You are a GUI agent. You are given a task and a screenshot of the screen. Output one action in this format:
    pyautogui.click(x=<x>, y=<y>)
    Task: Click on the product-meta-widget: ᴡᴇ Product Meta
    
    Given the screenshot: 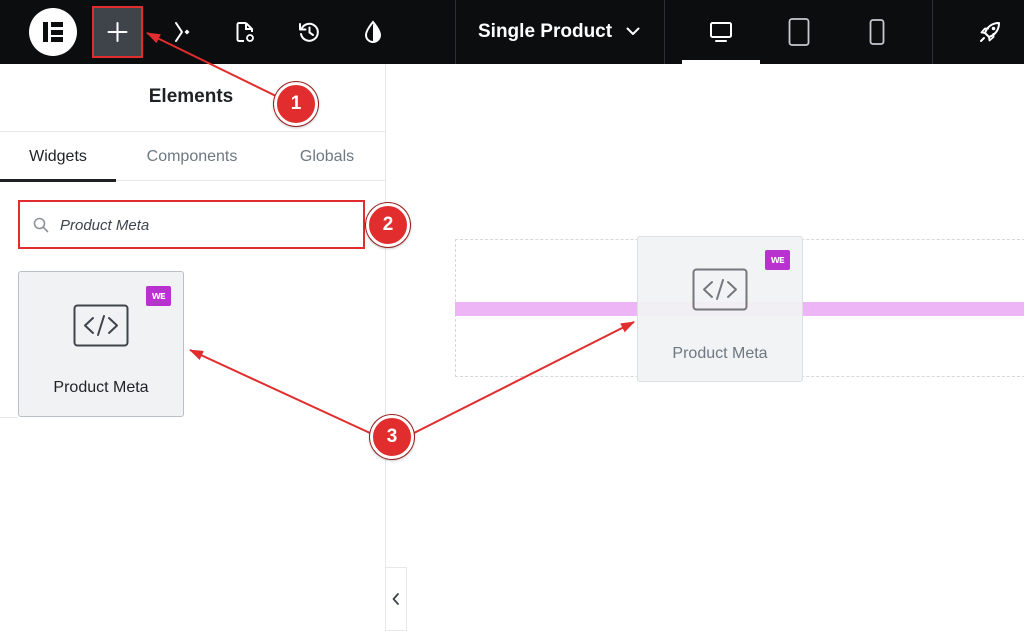 What is the action you would take?
    pyautogui.click(x=101, y=344)
    